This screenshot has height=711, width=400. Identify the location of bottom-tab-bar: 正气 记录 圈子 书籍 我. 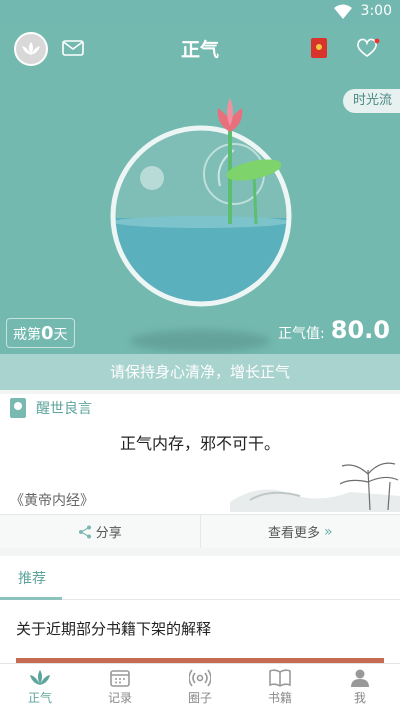
(200, 687).